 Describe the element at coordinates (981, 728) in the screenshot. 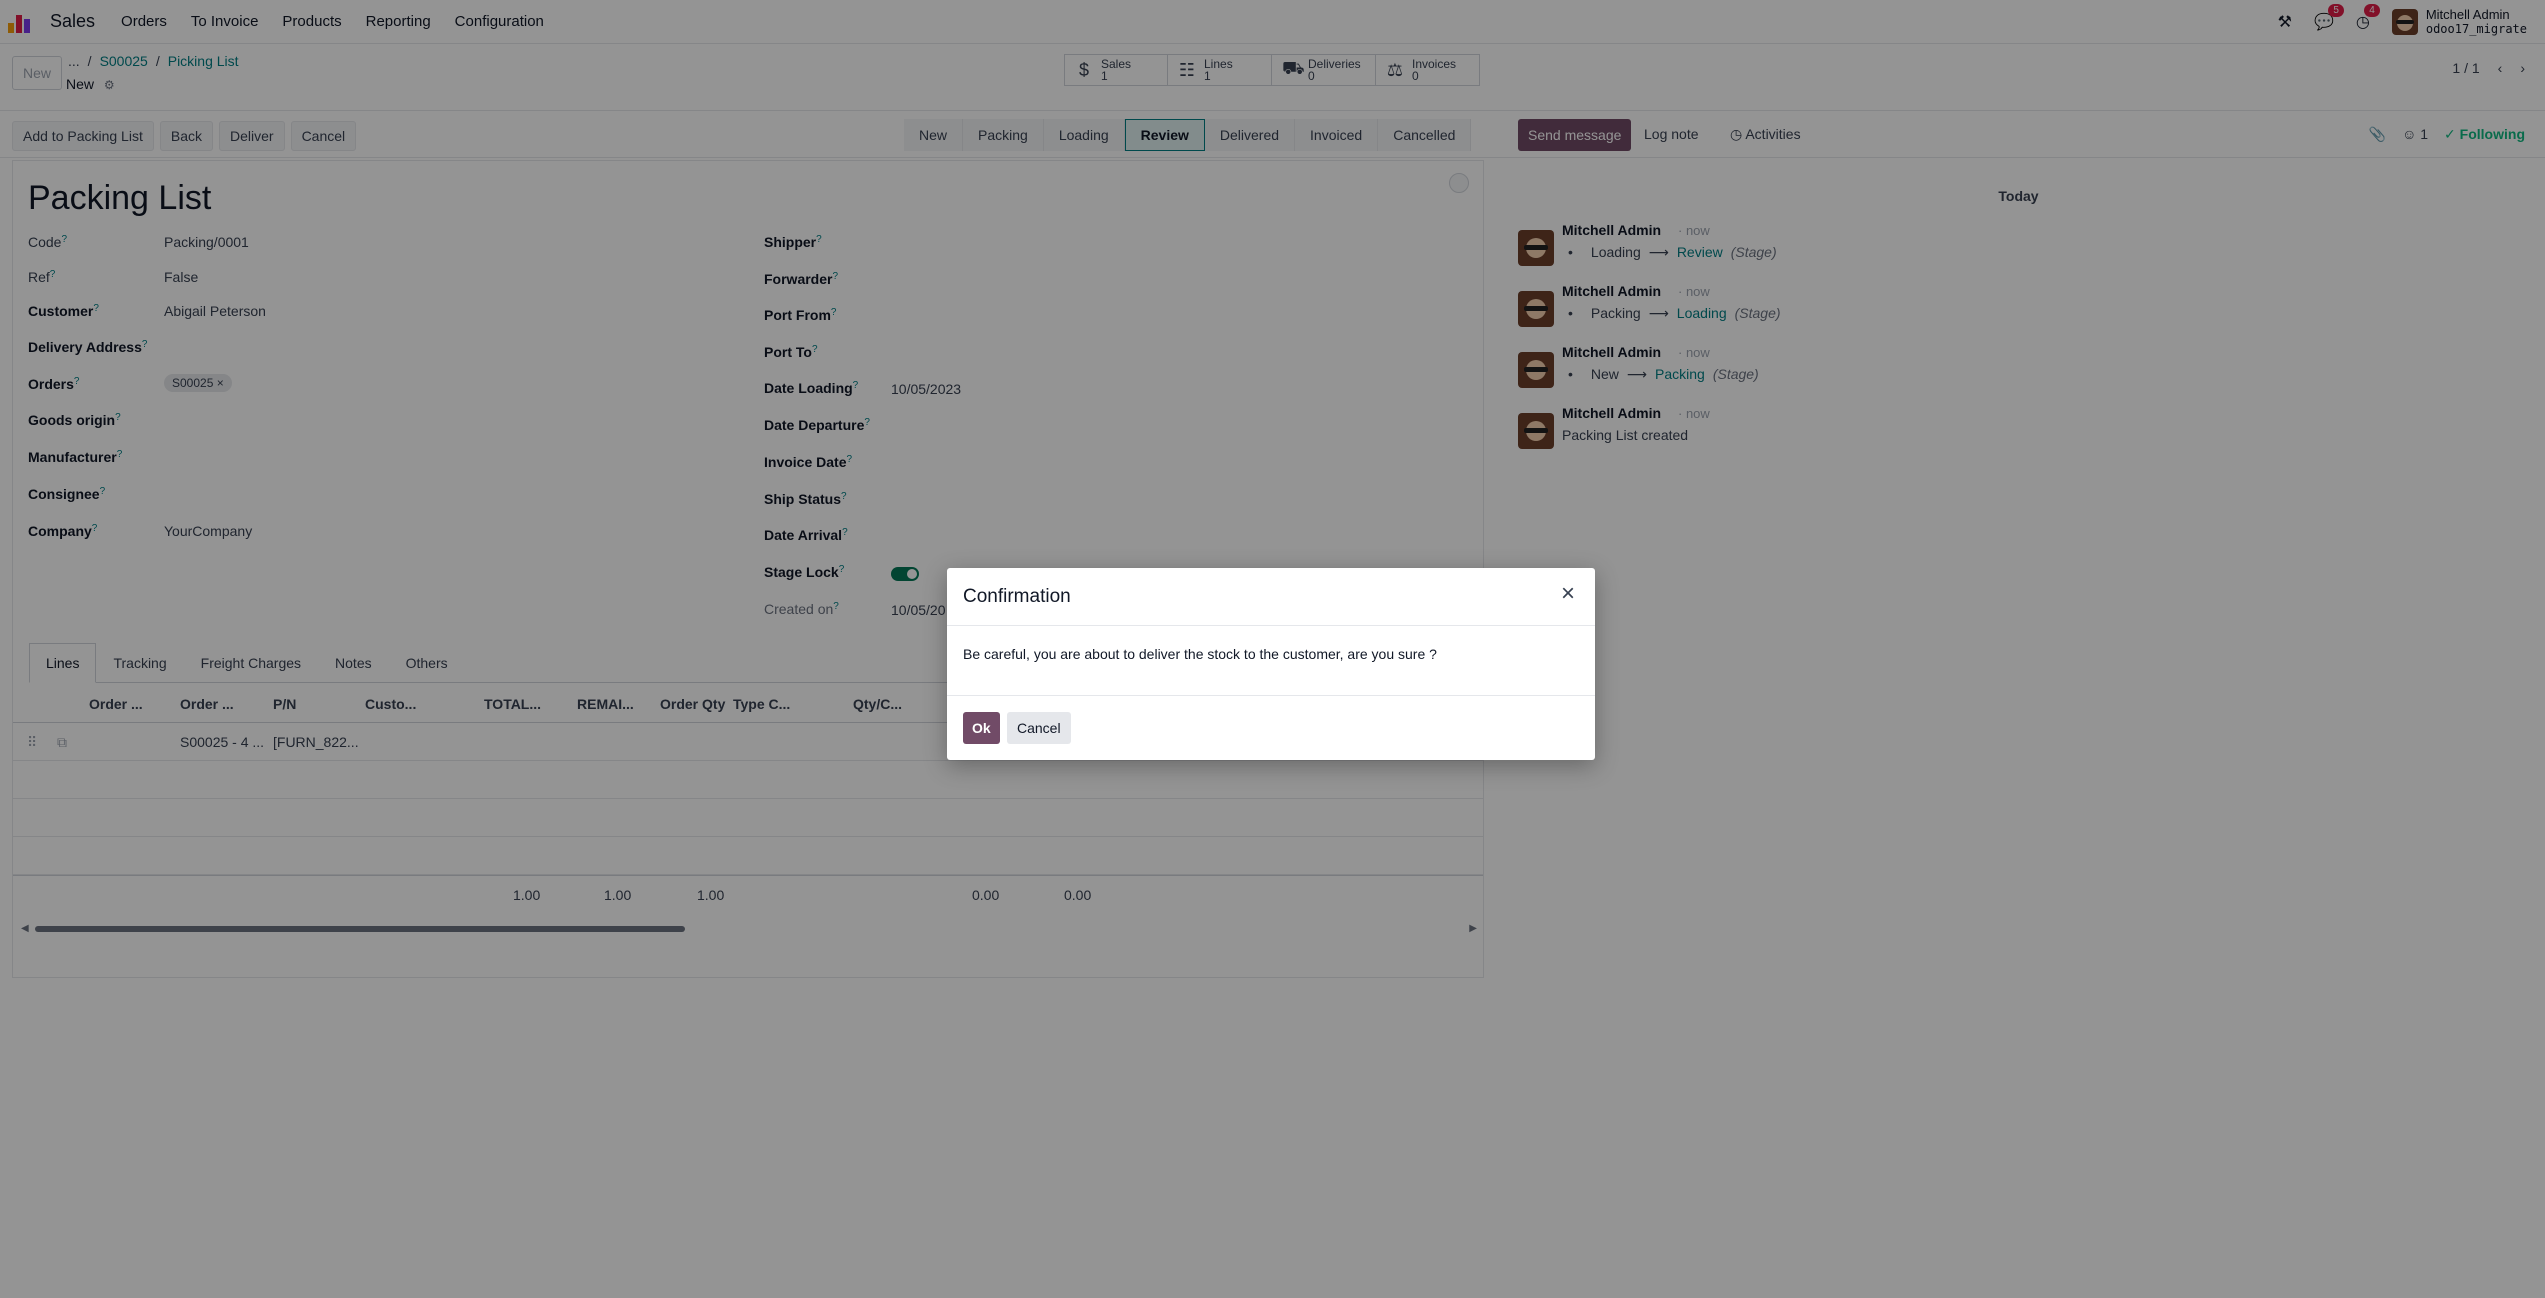

I see `ok-button: Ok` at that location.